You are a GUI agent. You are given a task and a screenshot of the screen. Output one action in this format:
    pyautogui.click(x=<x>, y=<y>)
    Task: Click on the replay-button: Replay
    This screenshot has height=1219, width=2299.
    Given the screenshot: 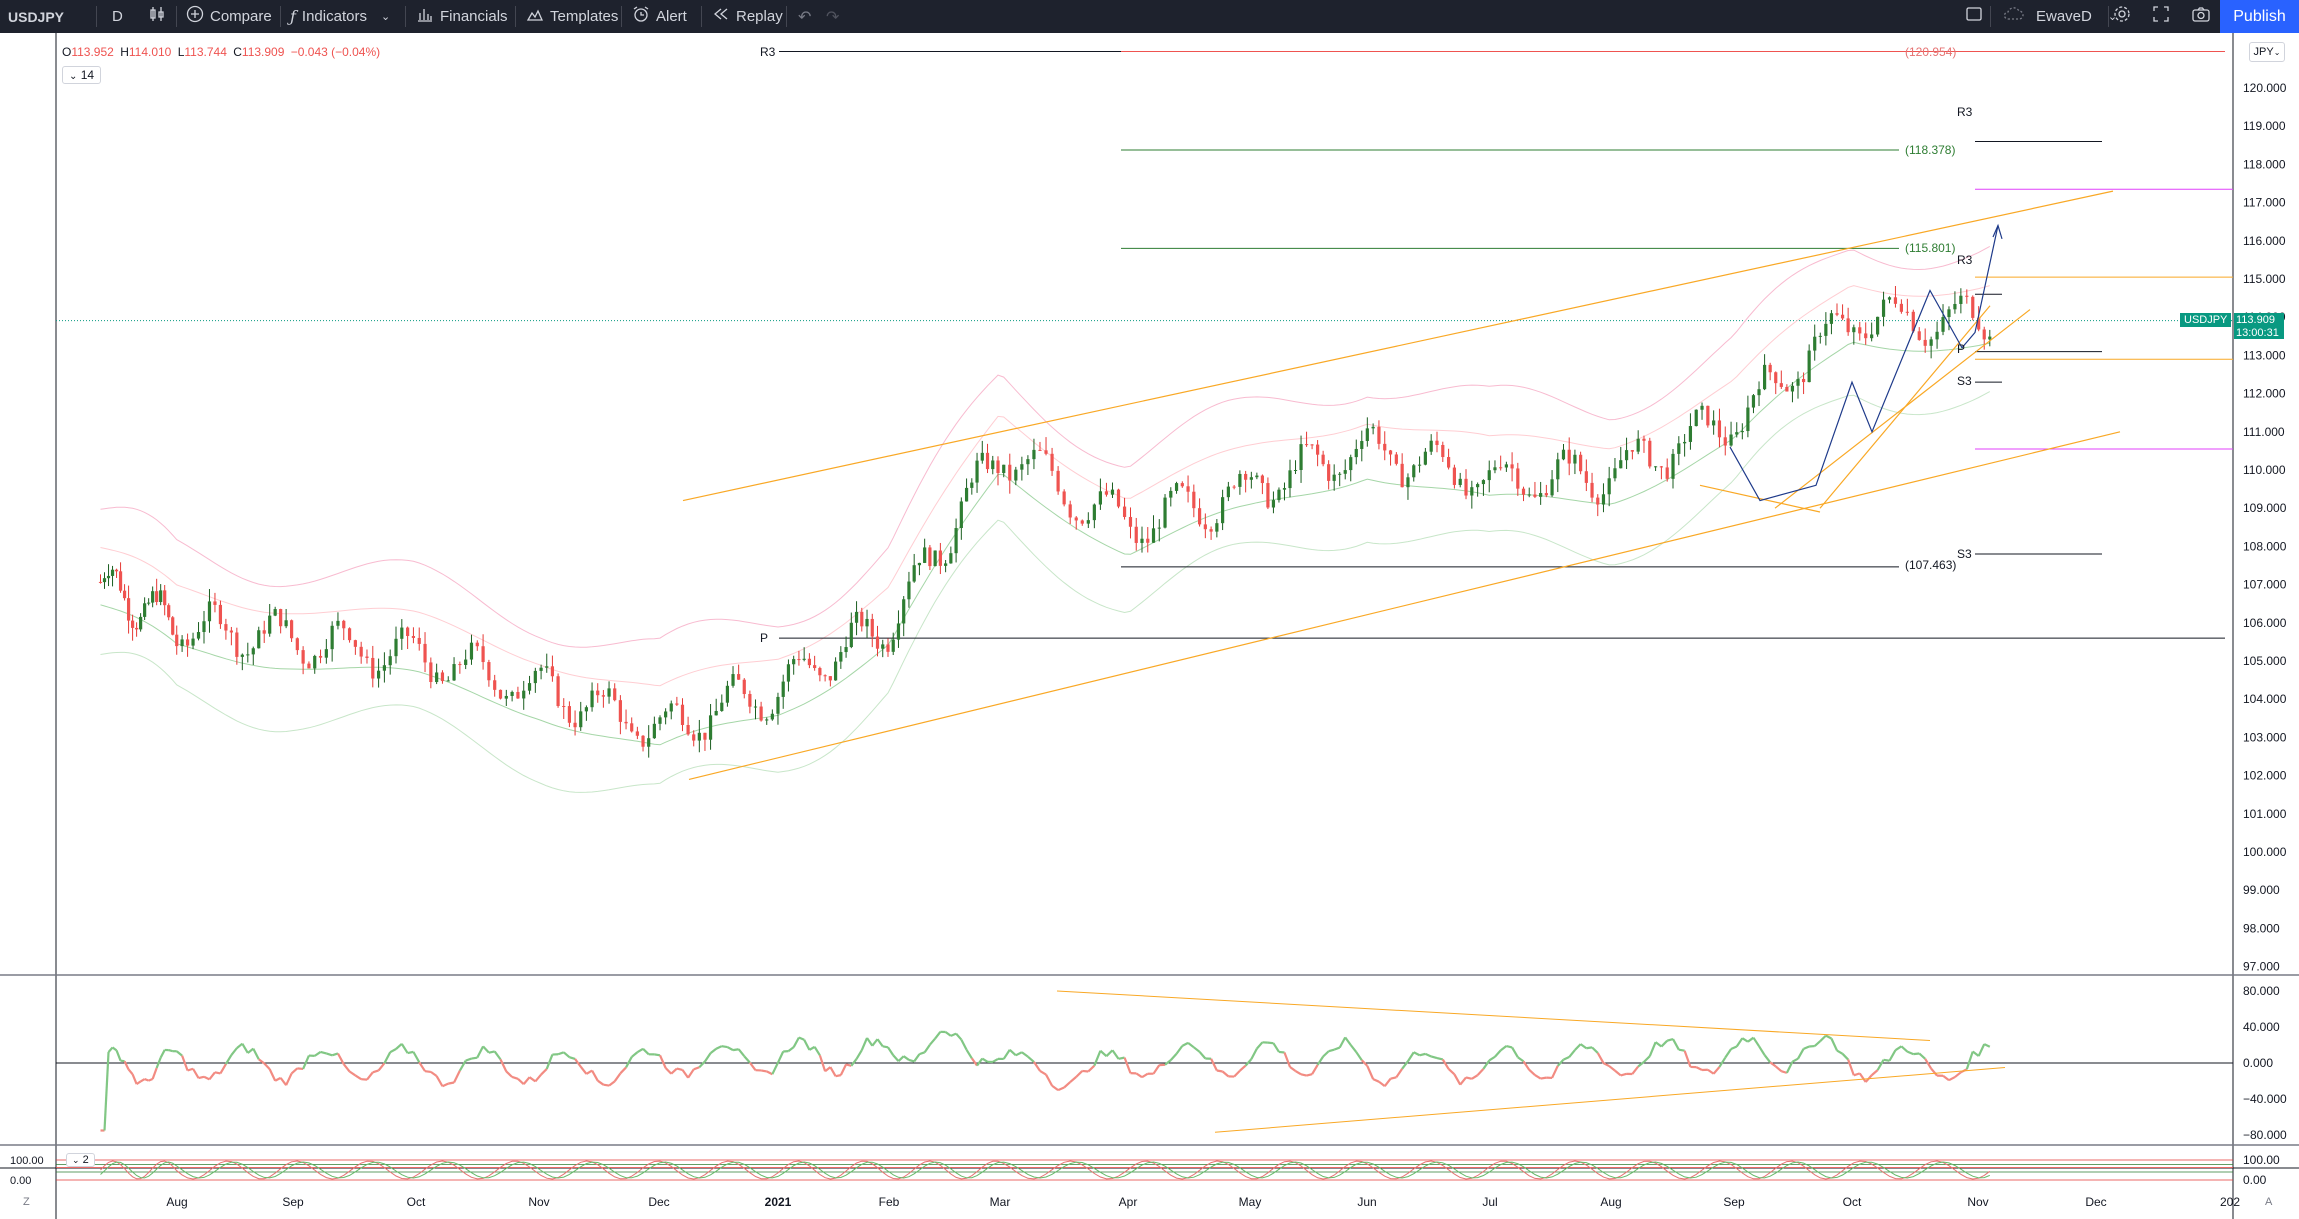 What is the action you would take?
    pyautogui.click(x=747, y=16)
    